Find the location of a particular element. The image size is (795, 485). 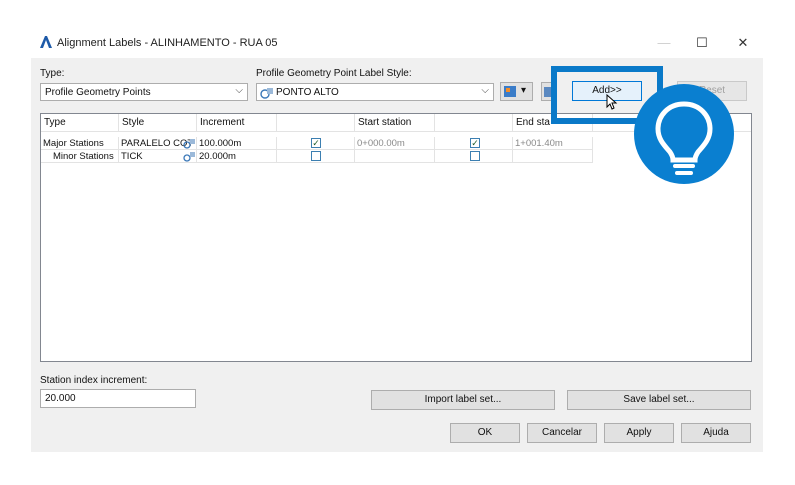

style-value: PONTO ALTO is located at coordinates (307, 92).